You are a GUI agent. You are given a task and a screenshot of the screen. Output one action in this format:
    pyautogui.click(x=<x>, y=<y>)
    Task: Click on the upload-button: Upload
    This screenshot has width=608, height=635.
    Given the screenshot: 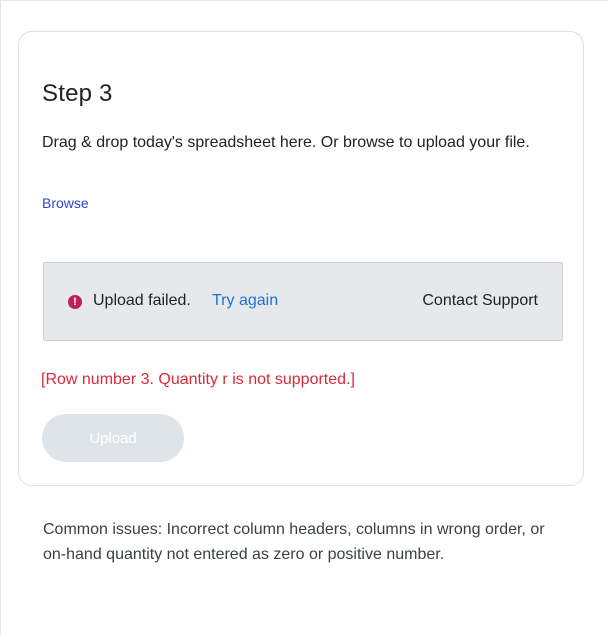 What is the action you would take?
    pyautogui.click(x=113, y=438)
    